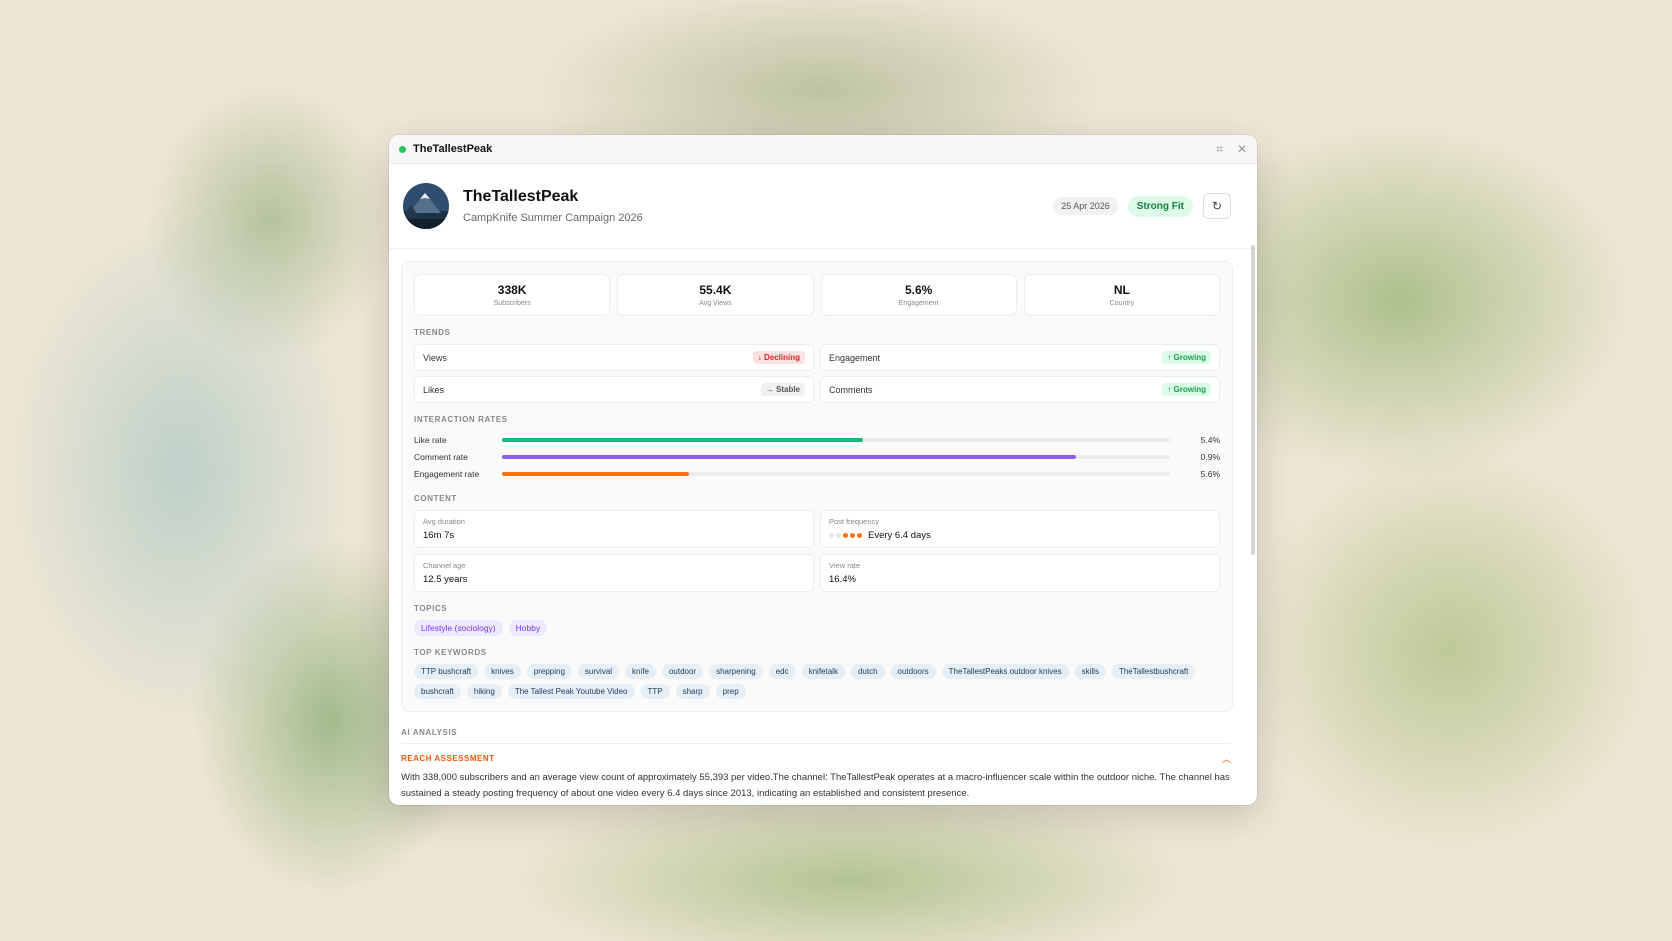  I want to click on refresh-button: ↻, so click(1217, 206).